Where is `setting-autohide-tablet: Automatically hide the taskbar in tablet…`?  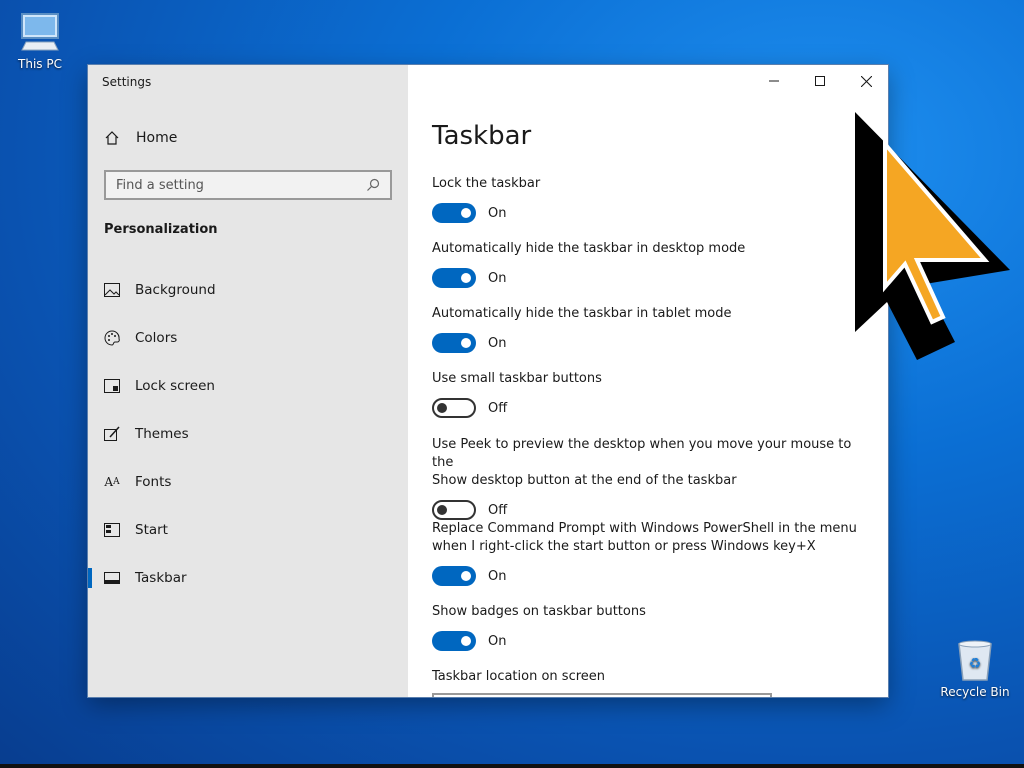
setting-autohide-tablet: Automatically hide the taskbar in tablet… is located at coordinates (647, 329).